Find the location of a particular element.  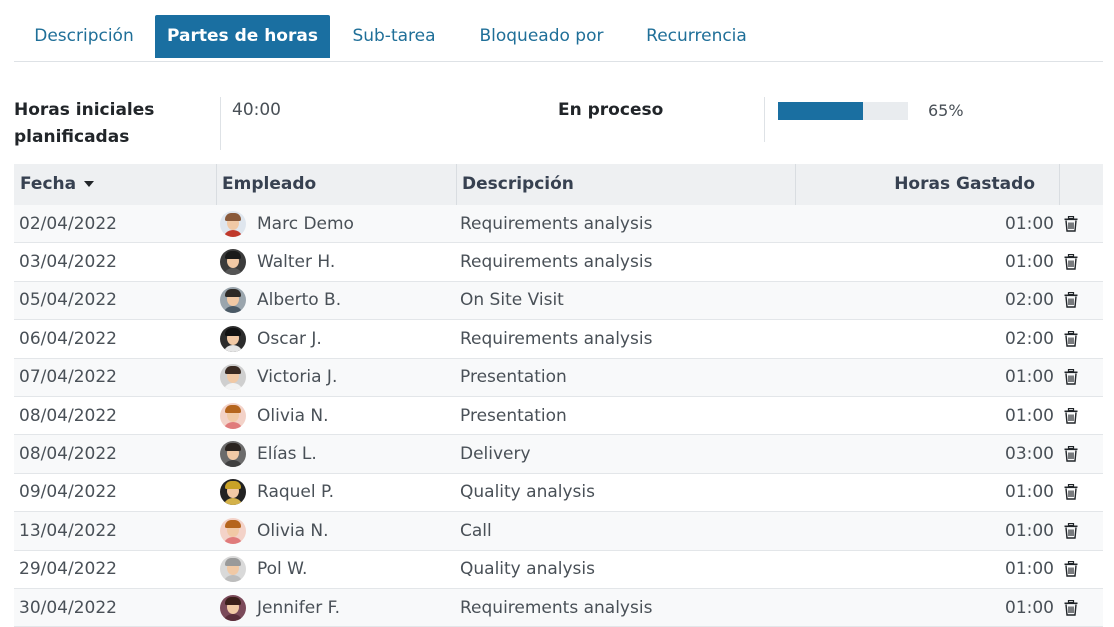

column-header-description: Descripción is located at coordinates (518, 184).